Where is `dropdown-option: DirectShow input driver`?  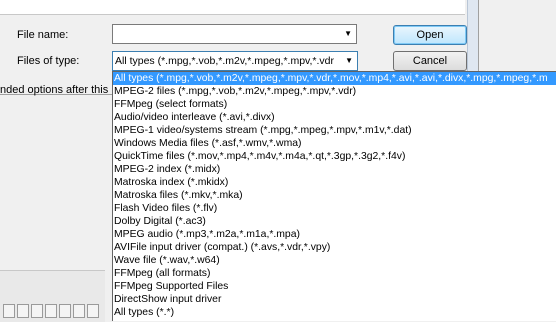
dropdown-option: DirectShow input driver is located at coordinates (334, 299).